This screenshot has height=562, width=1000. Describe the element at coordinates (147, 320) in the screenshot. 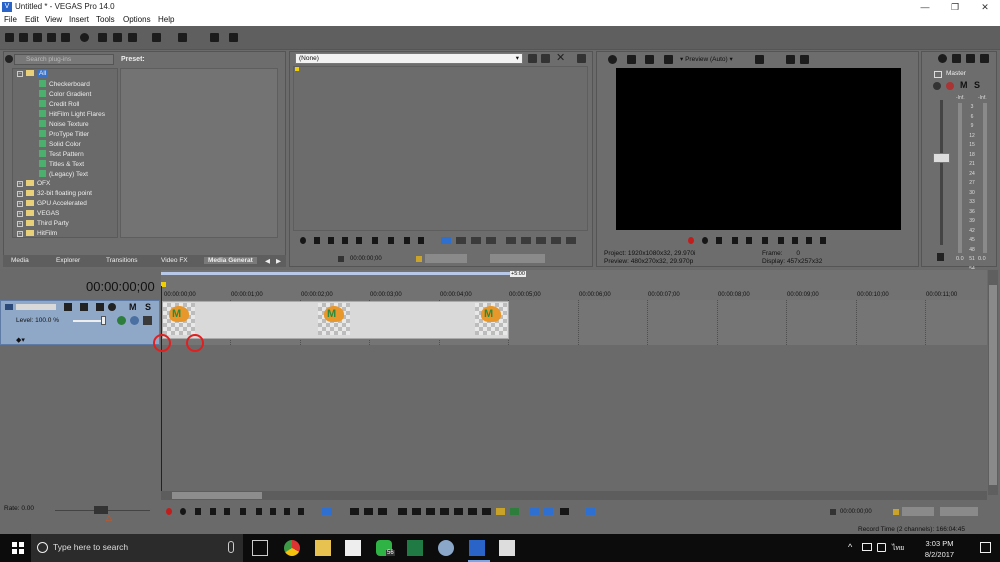

I see `track-fx-chain-icon` at that location.